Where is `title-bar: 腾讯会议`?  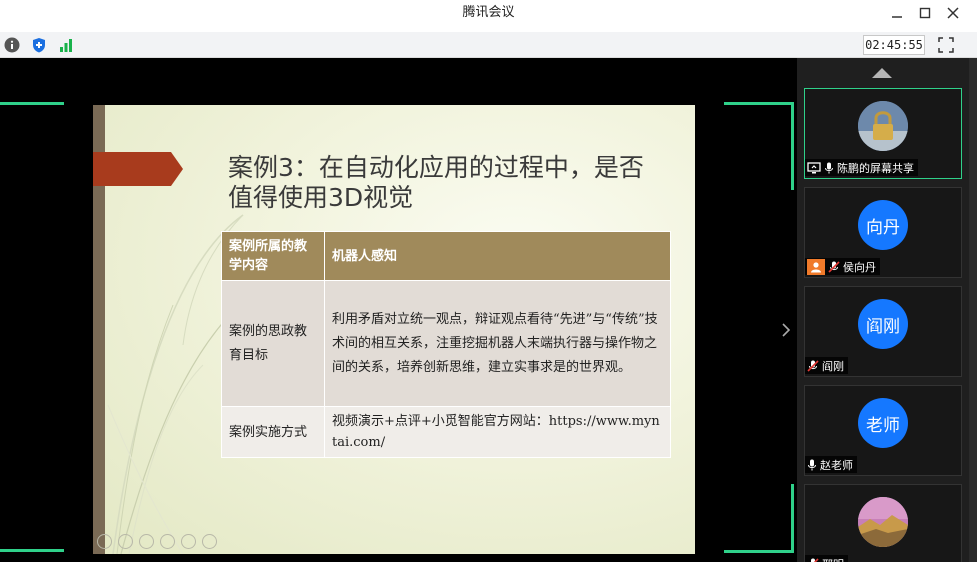 title-bar: 腾讯会议 is located at coordinates (488, 16).